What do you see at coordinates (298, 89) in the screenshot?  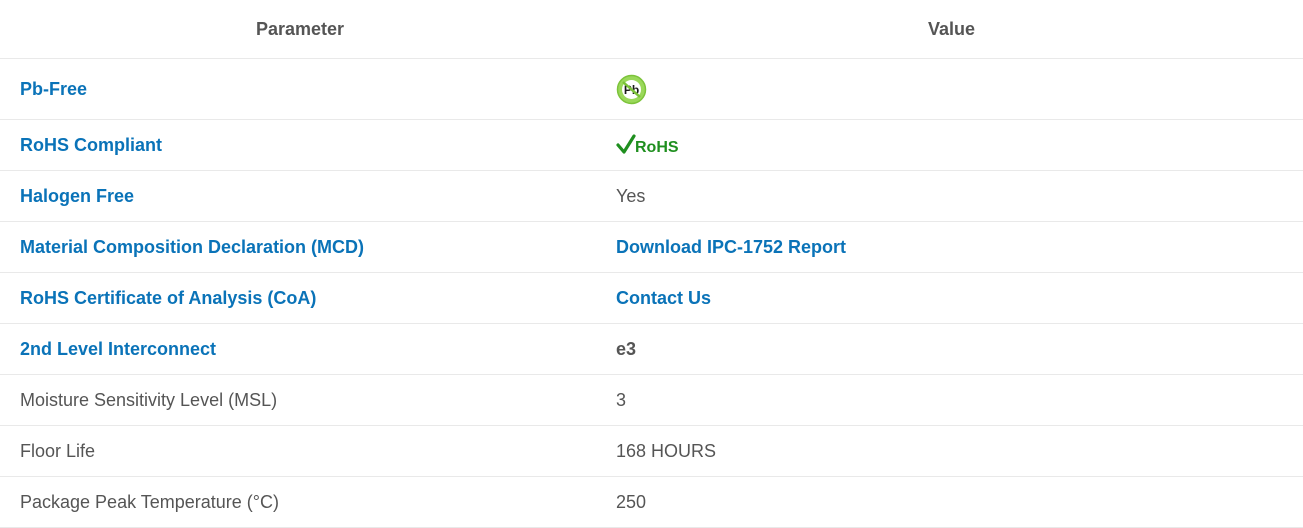 I see `parameter-cell: Pb-Free` at bounding box center [298, 89].